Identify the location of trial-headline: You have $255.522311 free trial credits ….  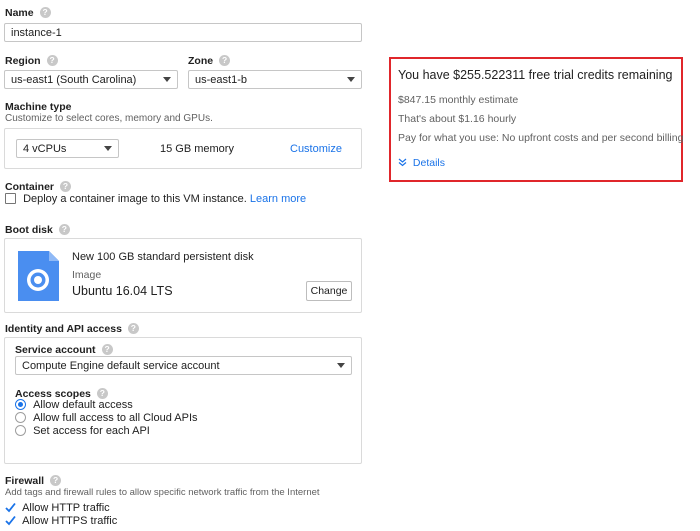
(535, 75).